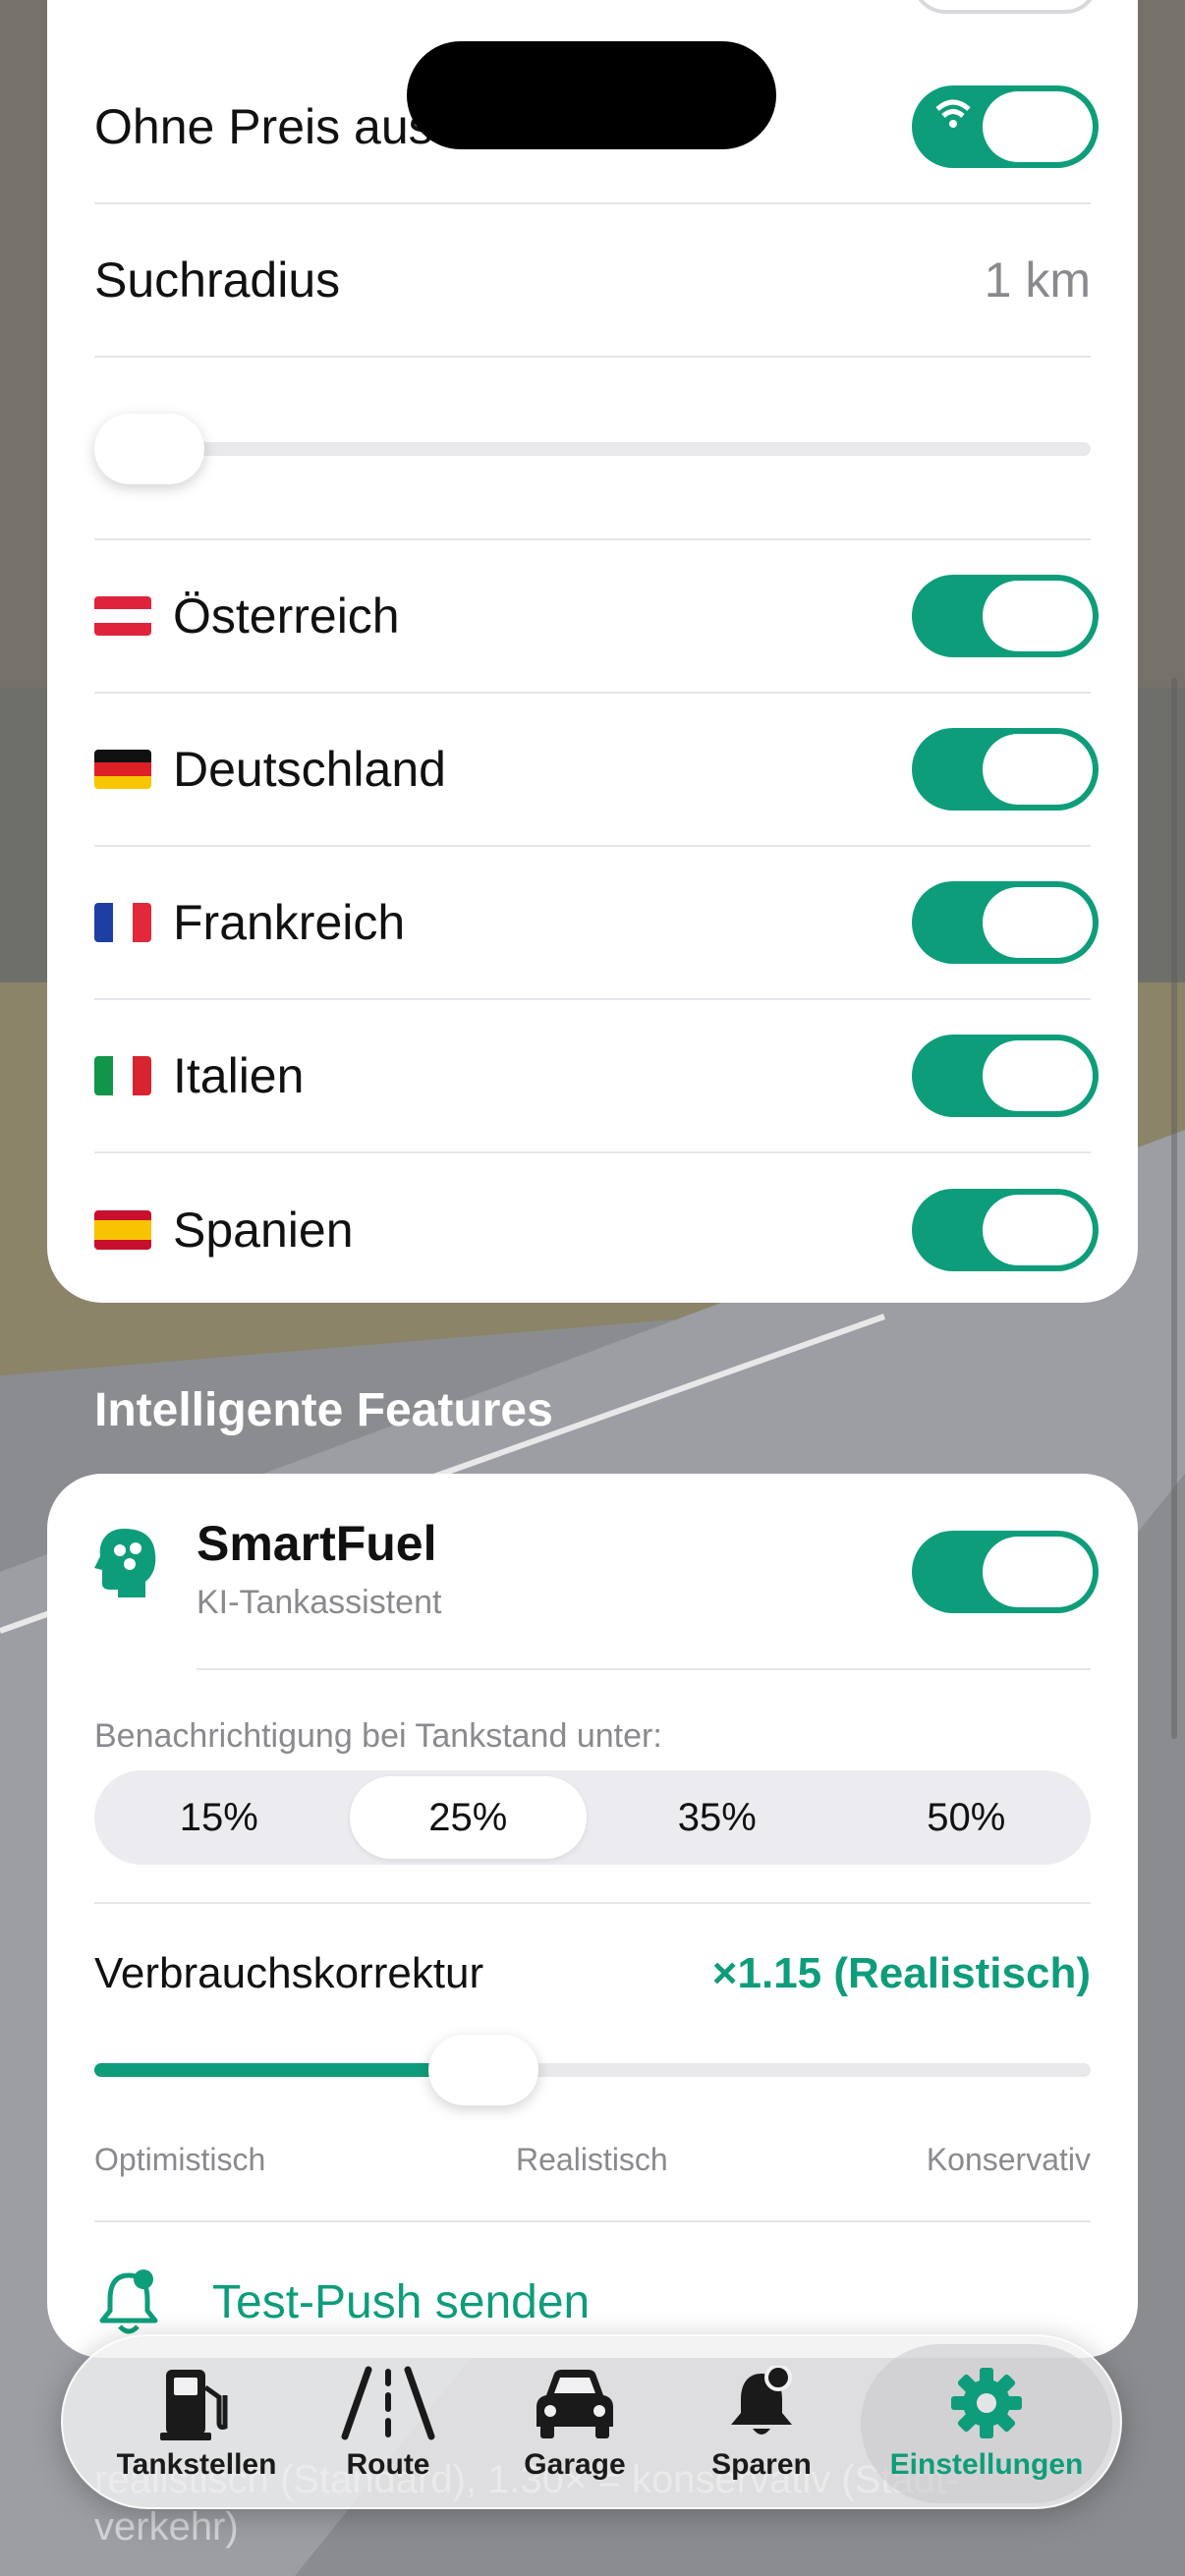  Describe the element at coordinates (717, 1817) in the screenshot. I see `segment-option-35: 35%` at that location.